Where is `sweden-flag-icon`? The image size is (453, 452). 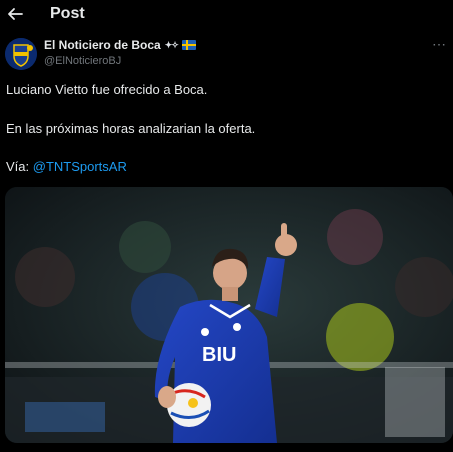 sweden-flag-icon is located at coordinates (188, 45).